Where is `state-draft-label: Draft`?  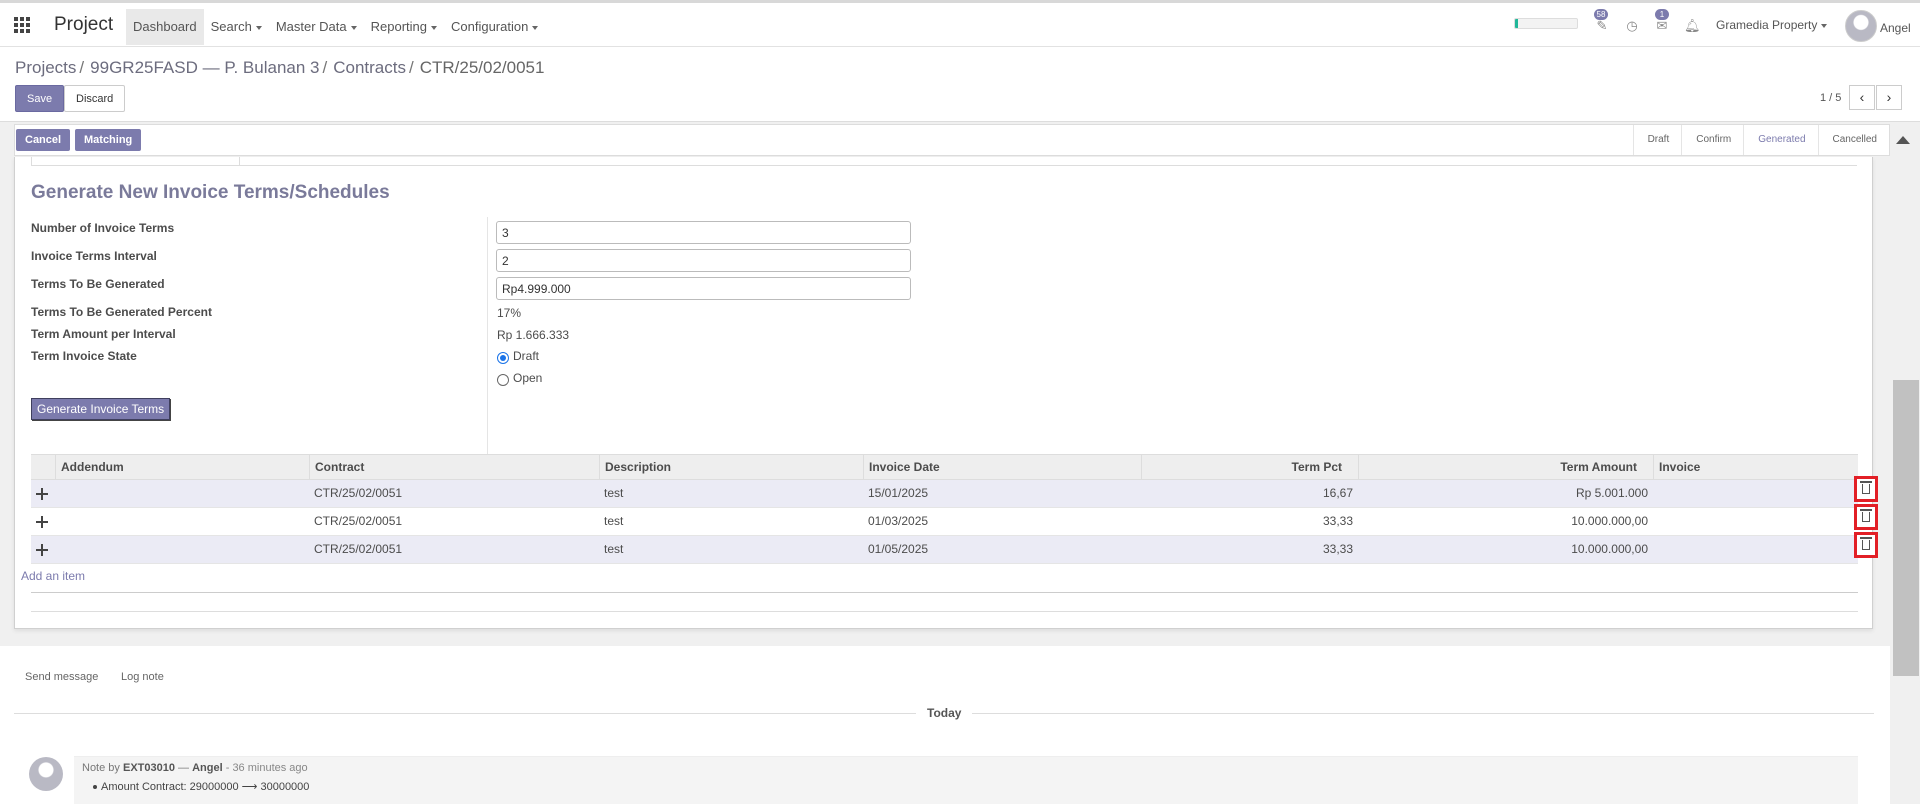 state-draft-label: Draft is located at coordinates (526, 356).